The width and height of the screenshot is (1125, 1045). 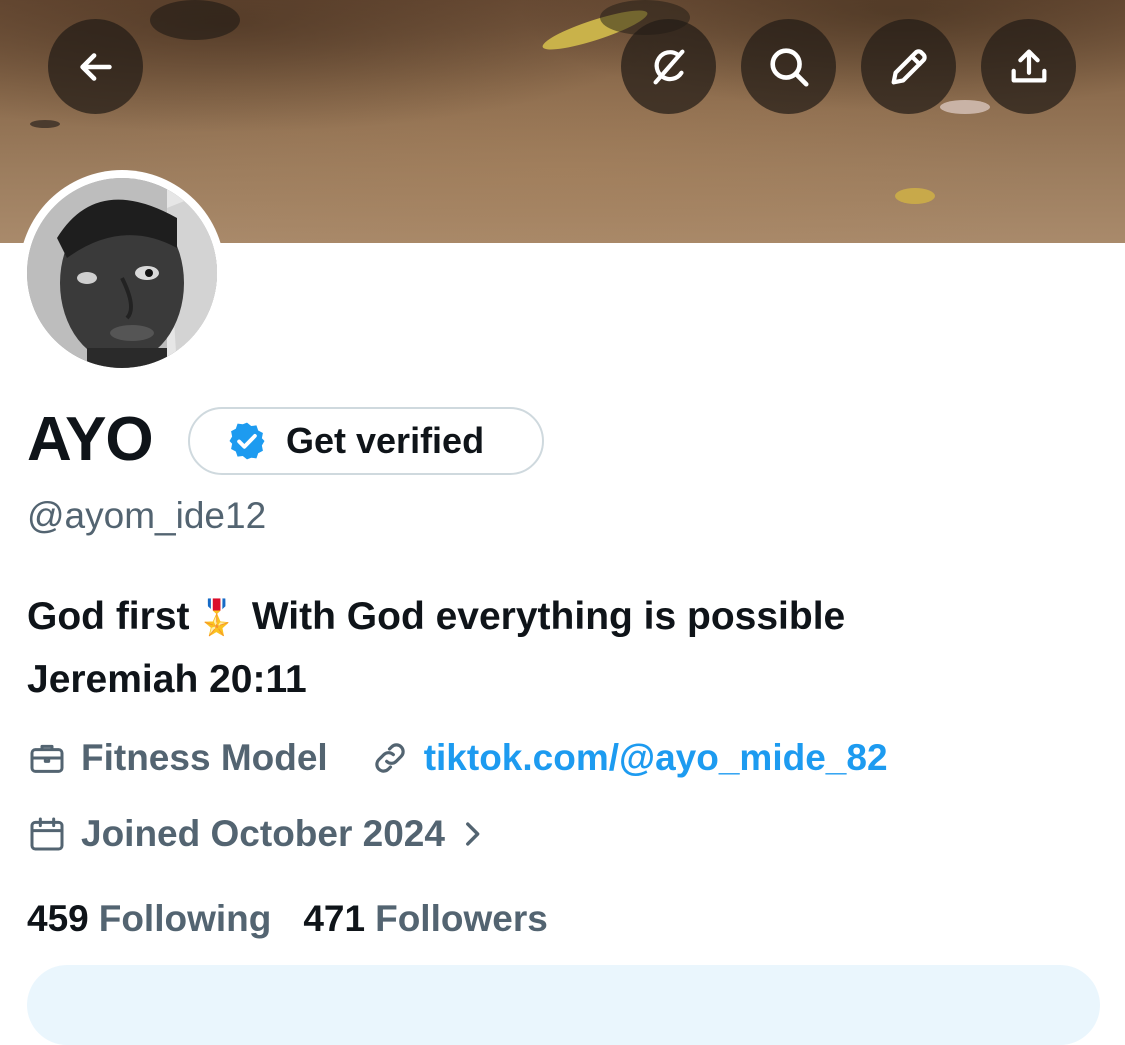 I want to click on calendar-icon, so click(x=47, y=834).